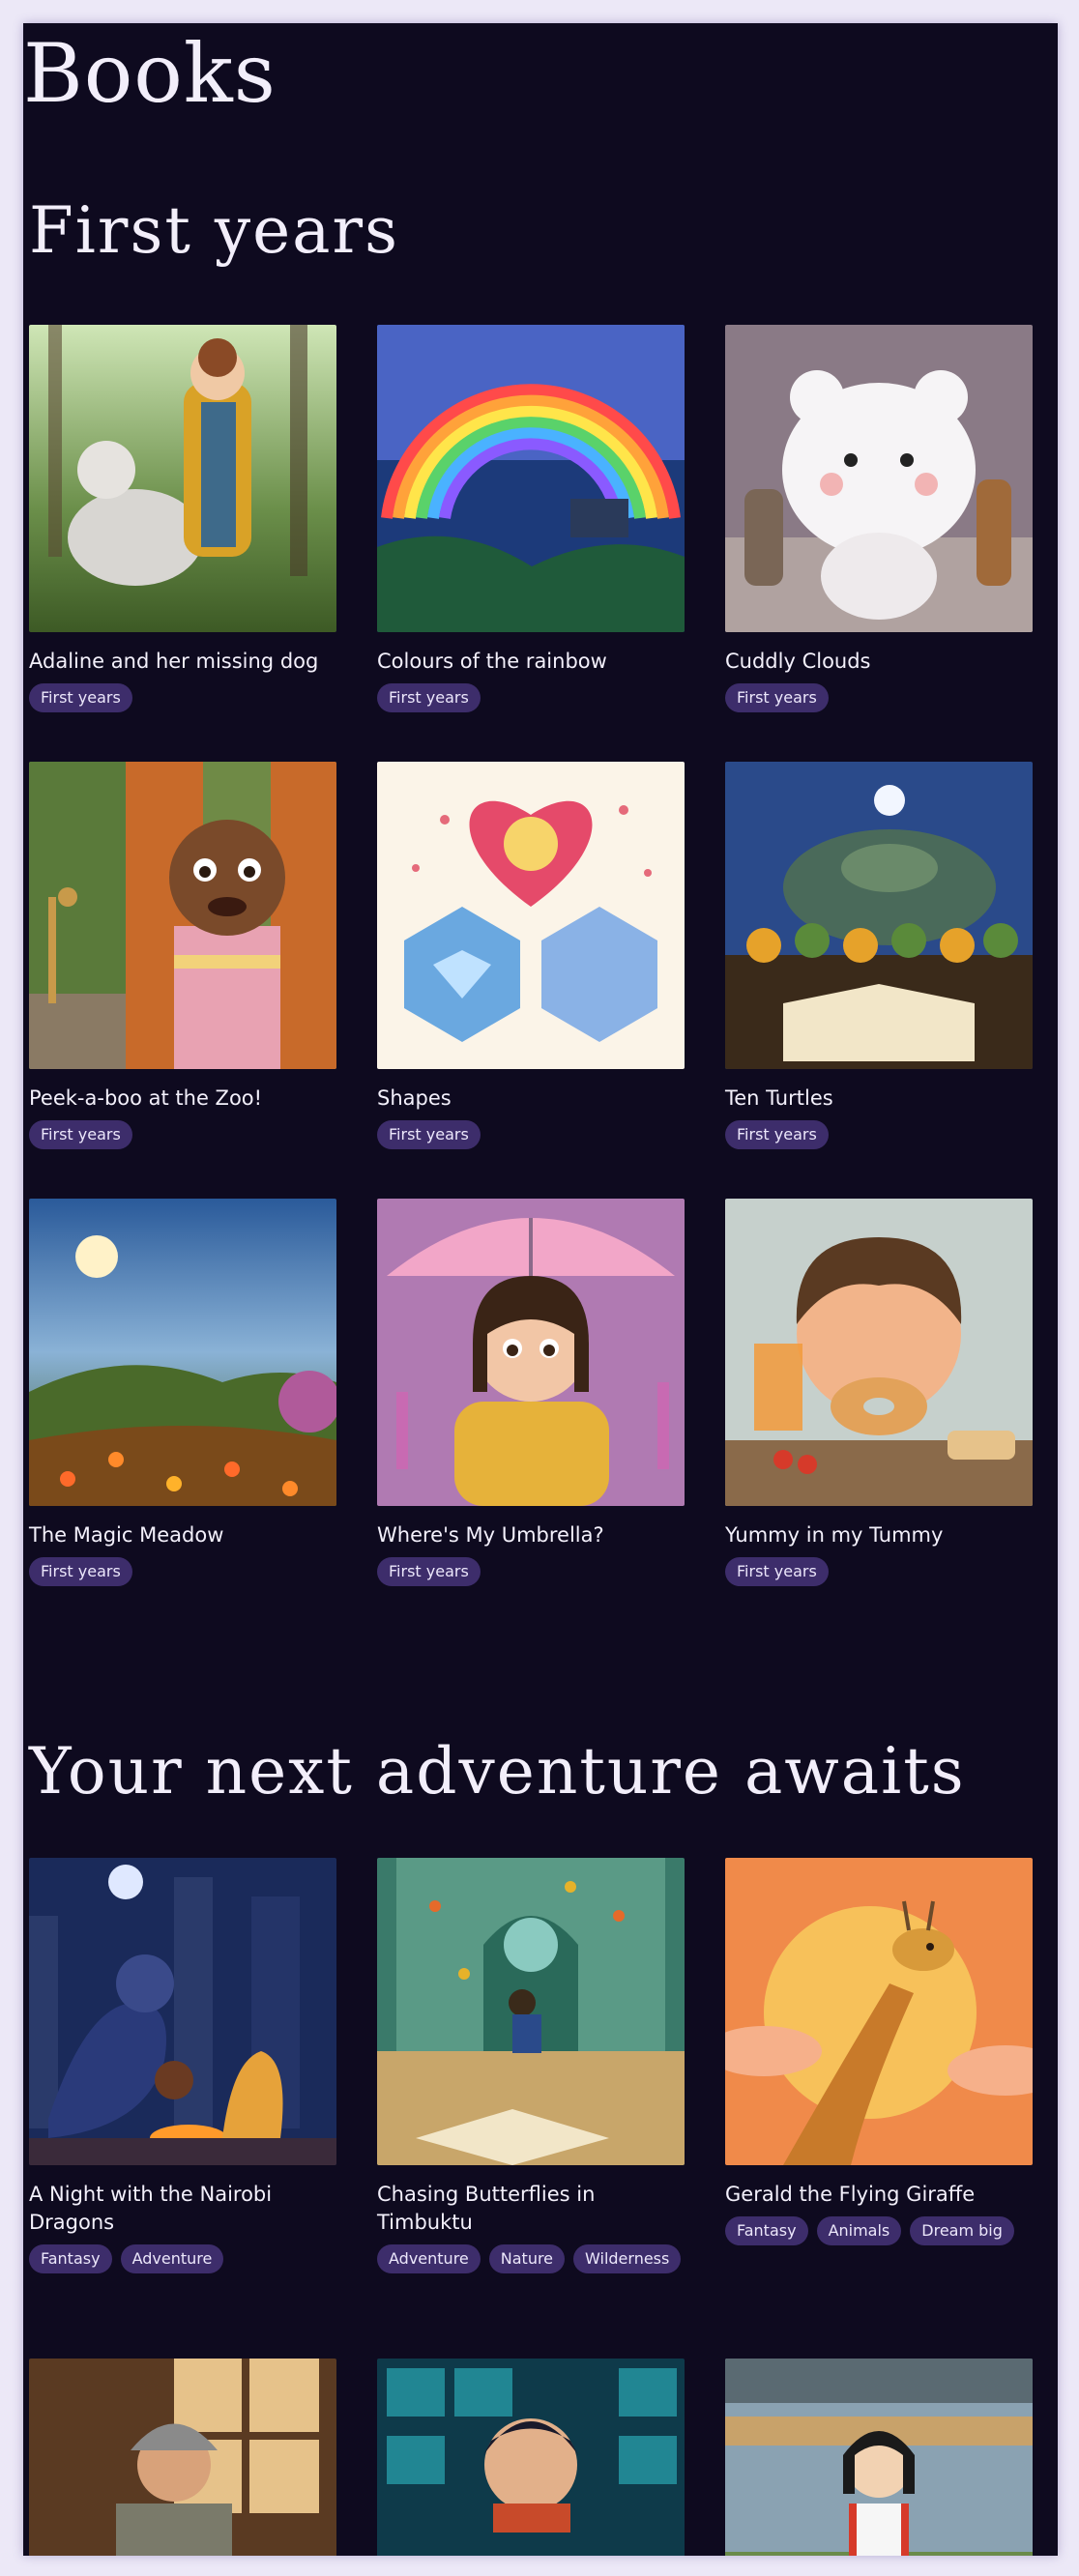 The height and width of the screenshot is (2576, 1079). What do you see at coordinates (627, 2258) in the screenshot?
I see `tag: Wilderness` at bounding box center [627, 2258].